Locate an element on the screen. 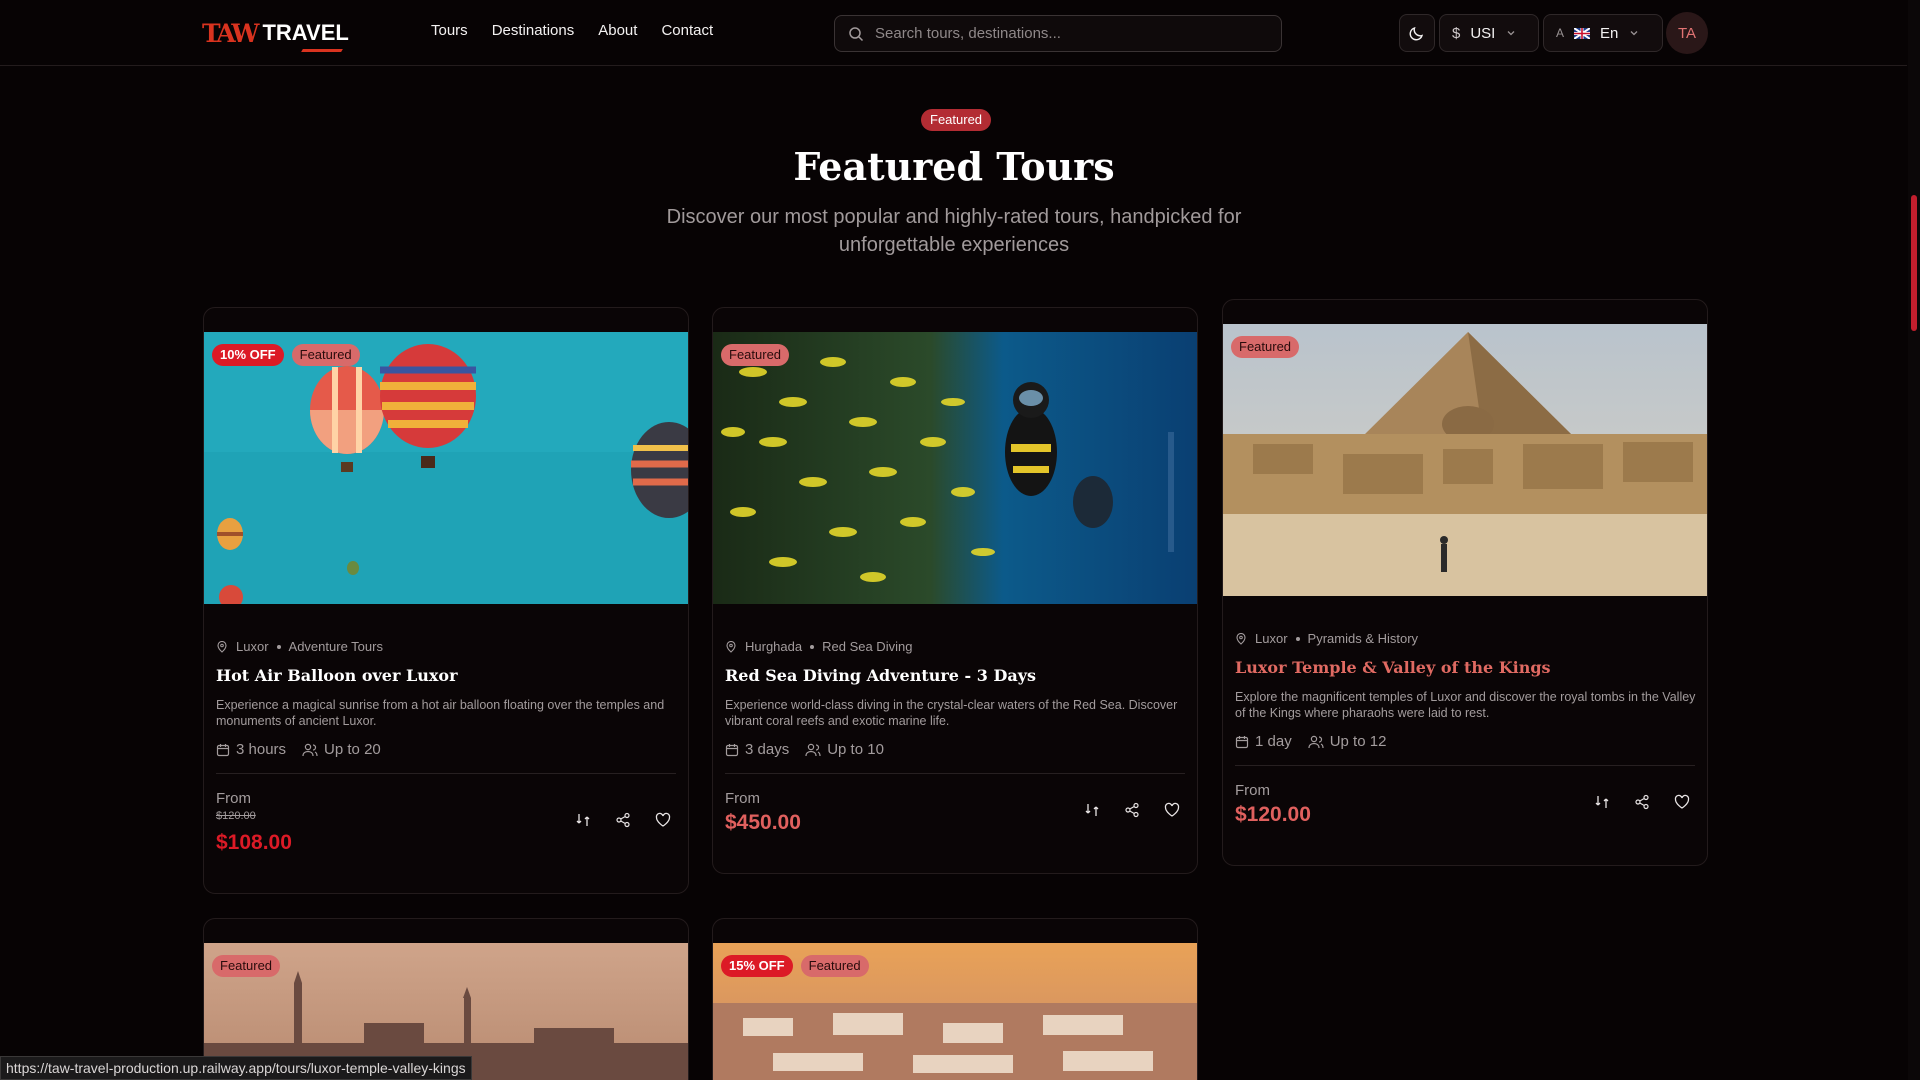  translate-icon: A is located at coordinates (1560, 33).